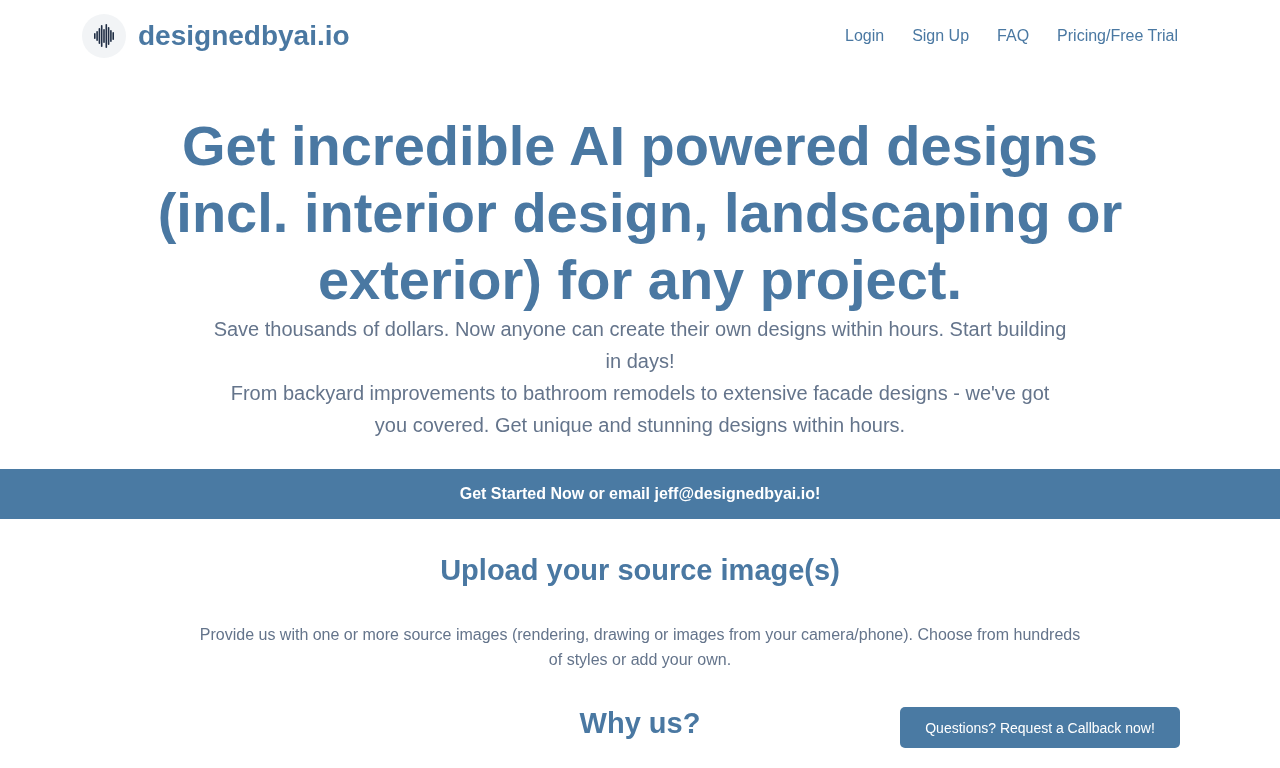 Image resolution: width=1280 pixels, height=768 pixels. Describe the element at coordinates (244, 36) in the screenshot. I see `brand-name: designedbyai.io` at that location.